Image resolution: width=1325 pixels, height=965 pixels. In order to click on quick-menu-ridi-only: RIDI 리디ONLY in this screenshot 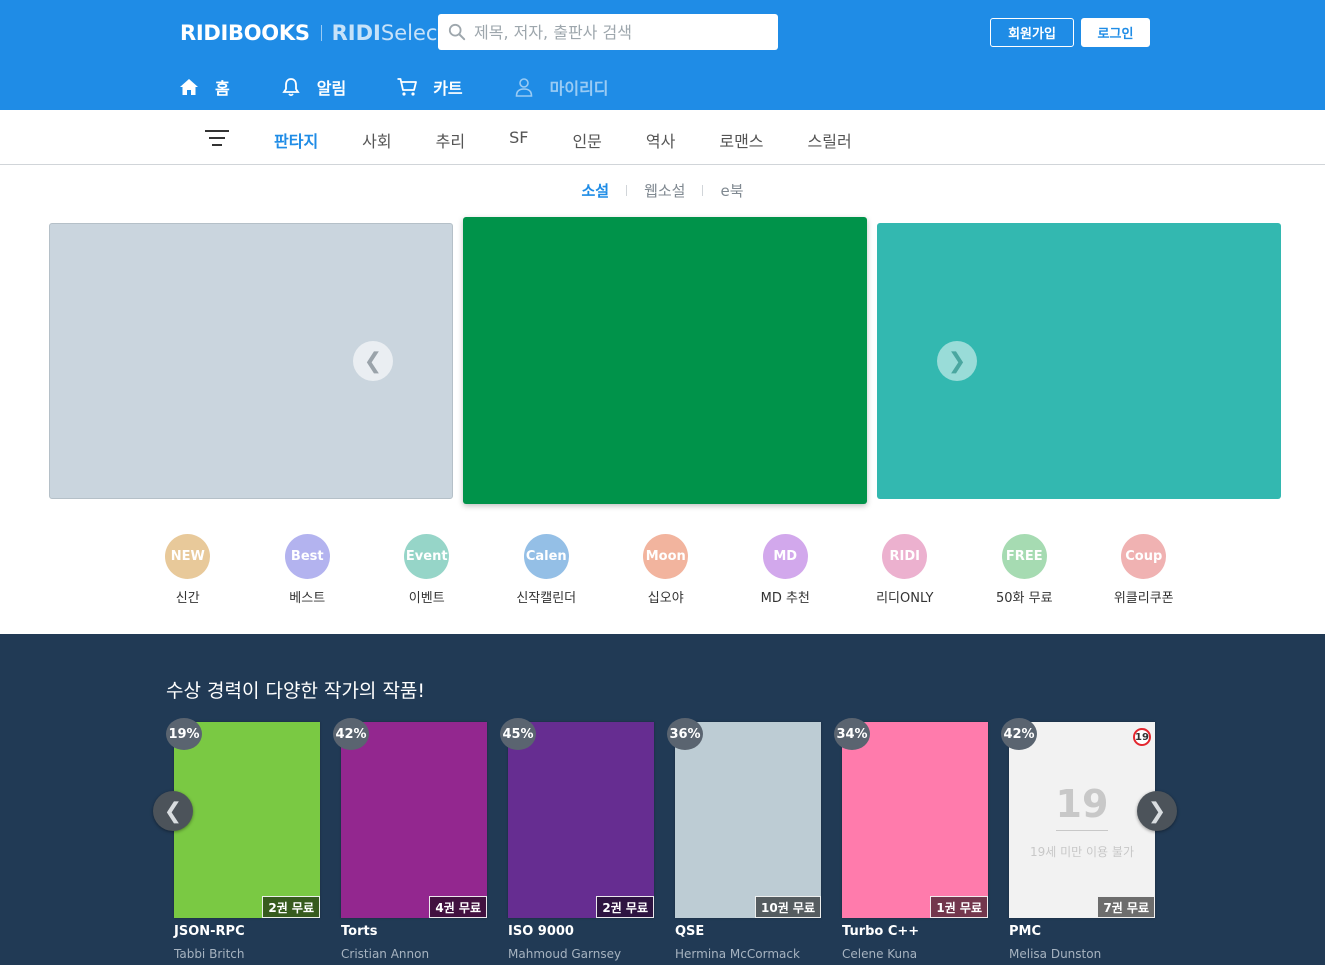, I will do `click(905, 570)`.